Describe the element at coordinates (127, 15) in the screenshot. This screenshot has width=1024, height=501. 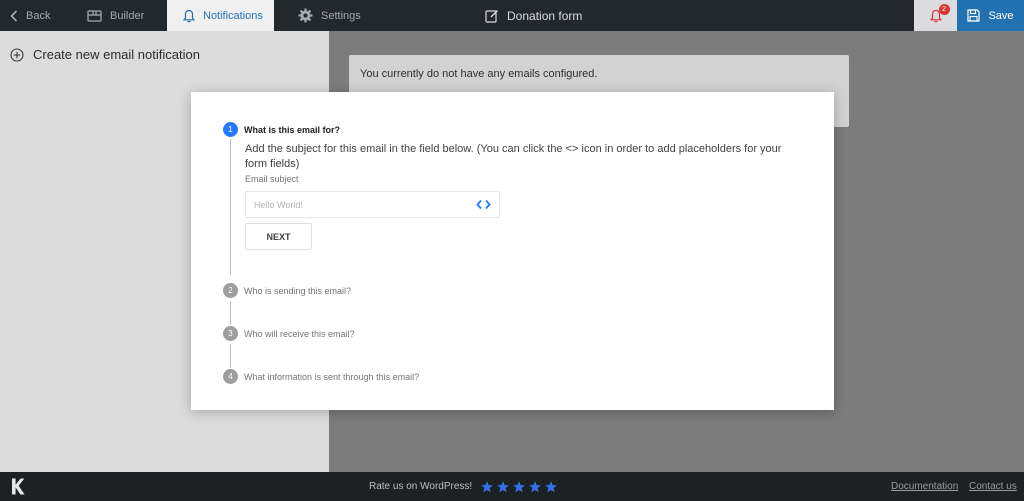
I see `builder-label: Builder` at that location.